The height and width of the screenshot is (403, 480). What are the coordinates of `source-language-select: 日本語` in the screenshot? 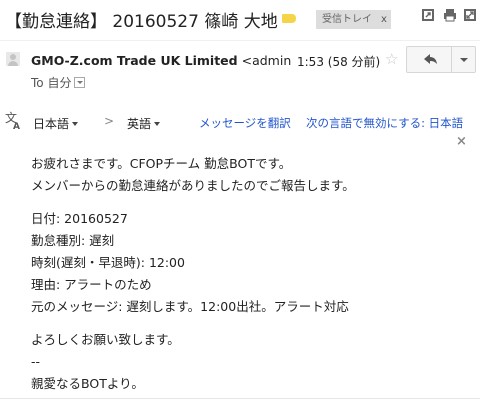 It's located at (56, 123).